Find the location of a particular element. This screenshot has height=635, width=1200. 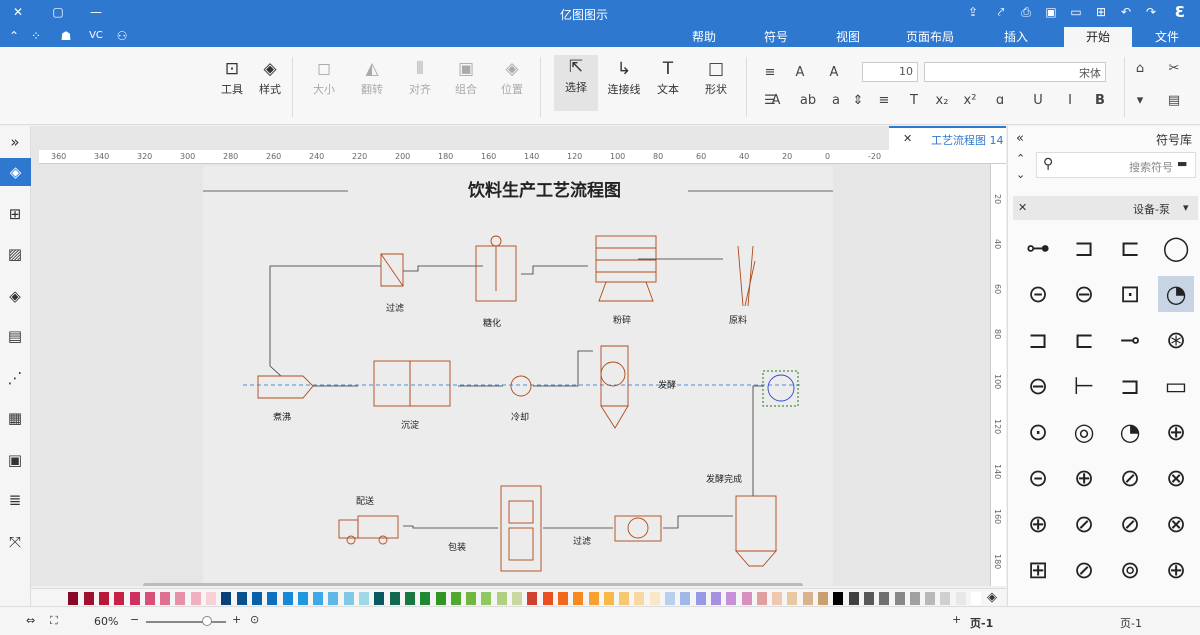

pump-symbol-icon: ⊘ is located at coordinates (1084, 570).